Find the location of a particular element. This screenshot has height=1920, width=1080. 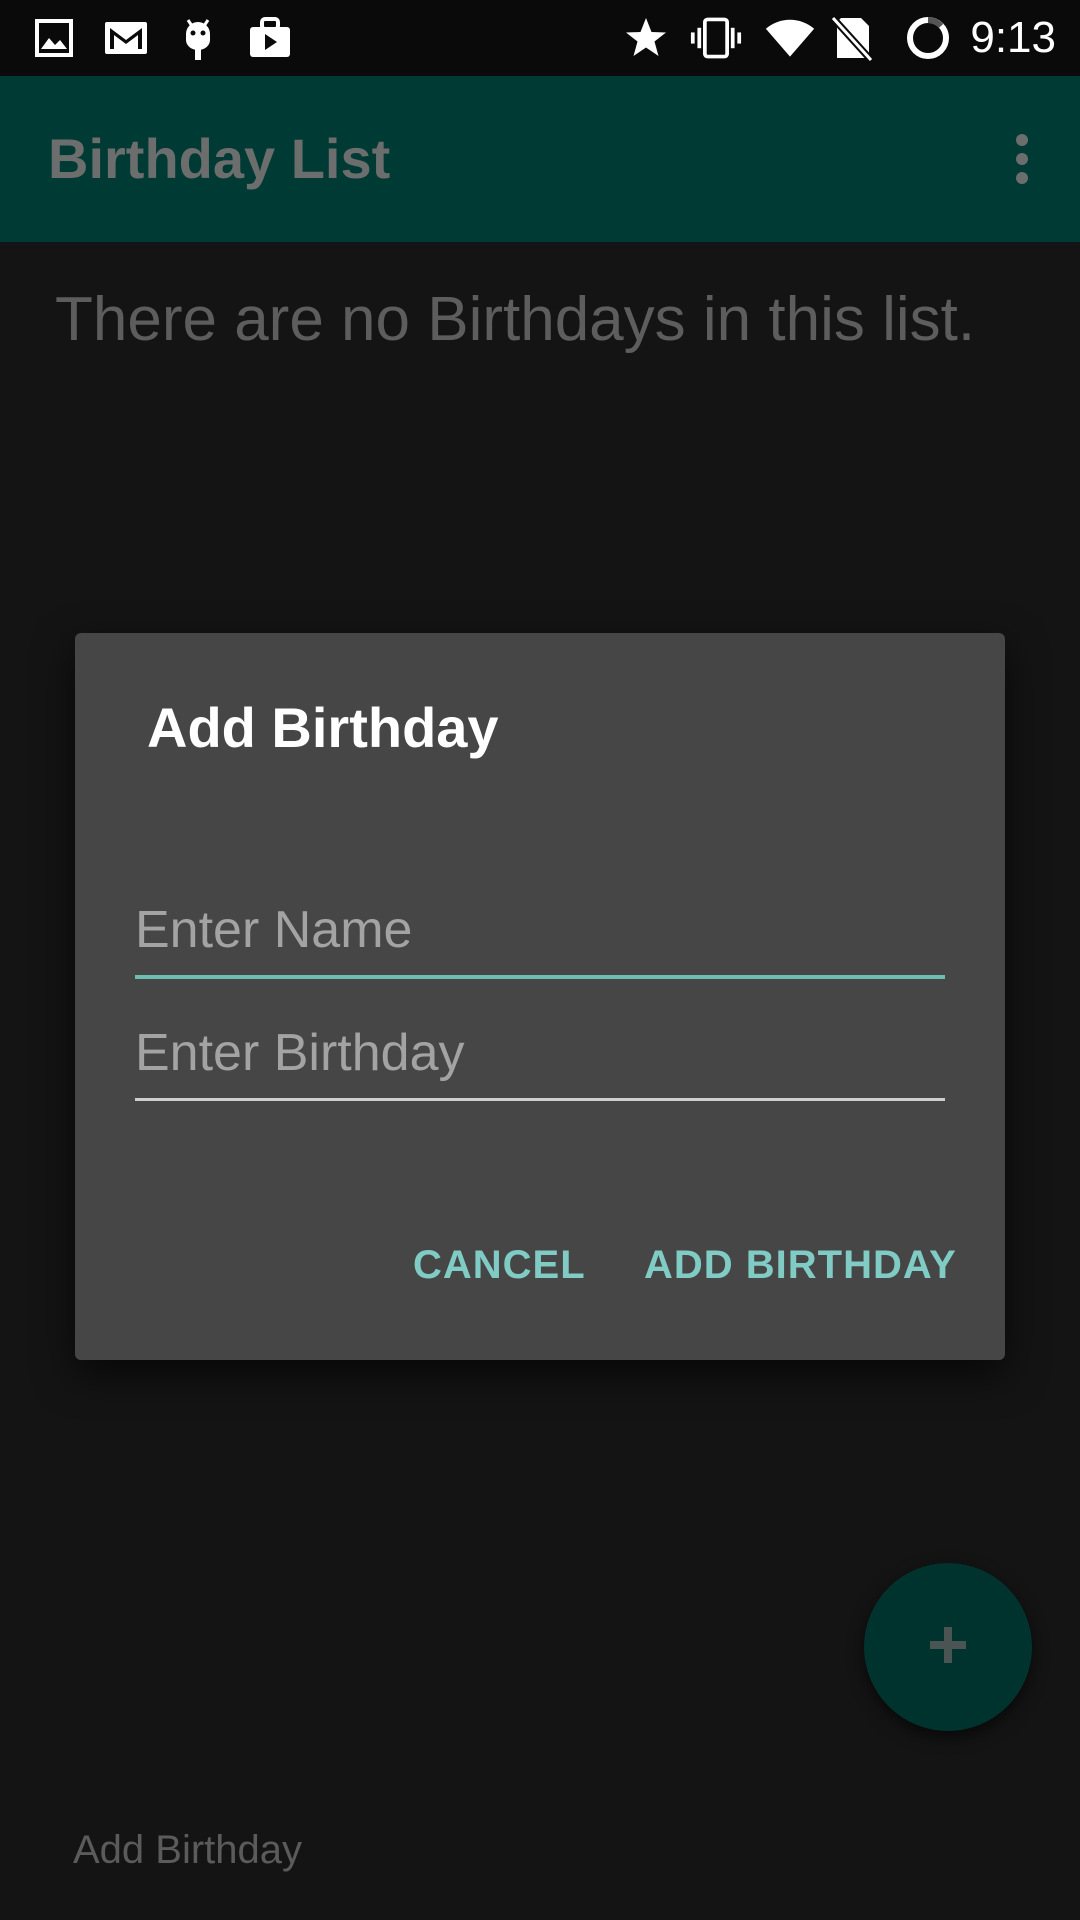

wifi-icon is located at coordinates (790, 38).